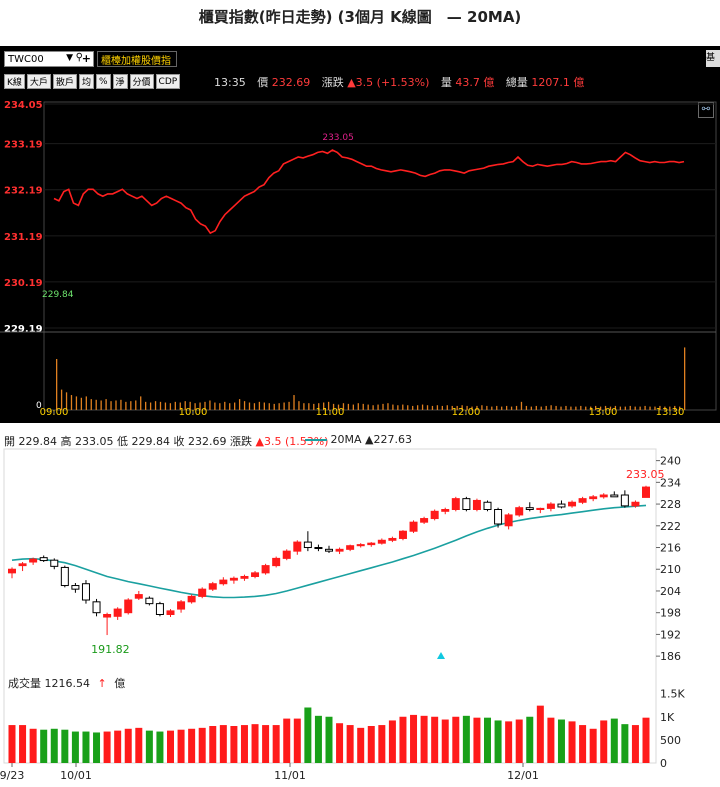  I want to click on volume-readout-value: 1216.54, so click(67, 683).